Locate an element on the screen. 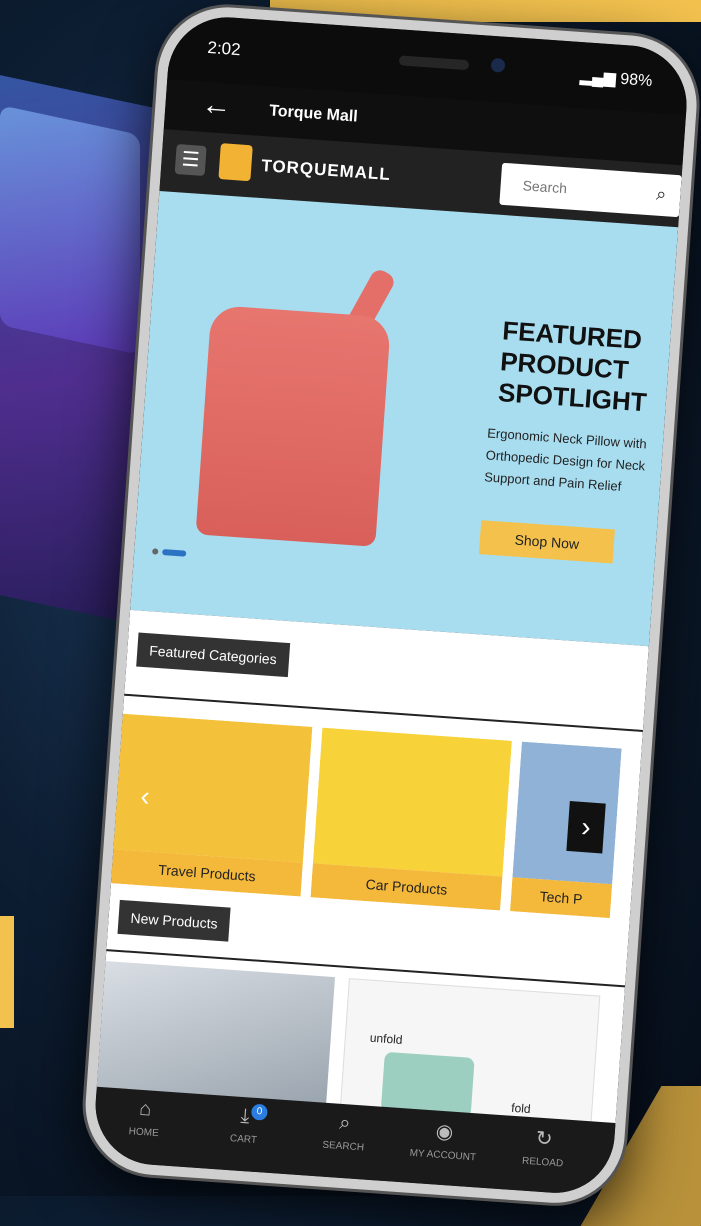 This screenshot has height=1226, width=701. carousel-dot-active is located at coordinates (174, 553).